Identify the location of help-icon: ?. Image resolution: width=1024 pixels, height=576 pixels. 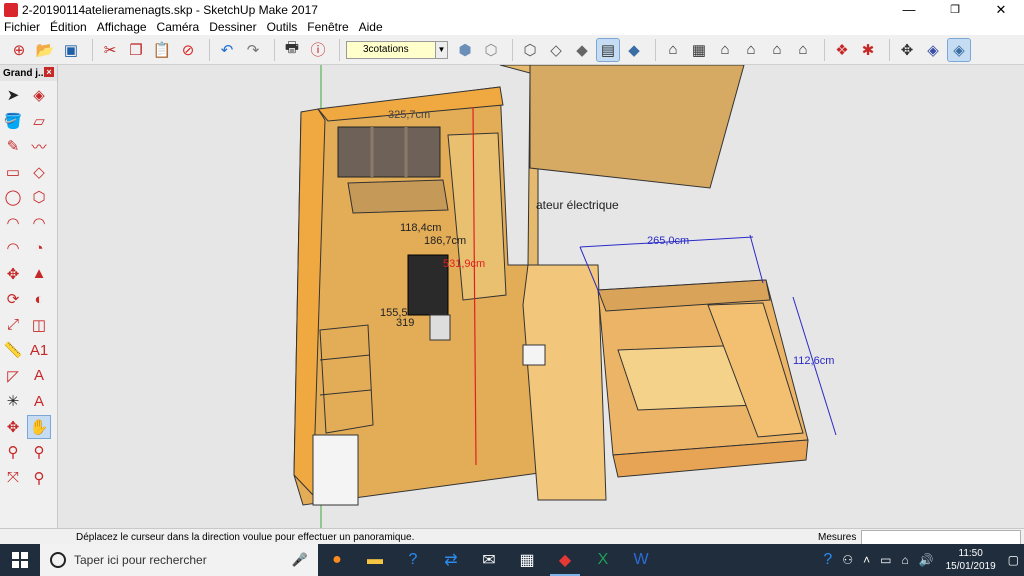
(413, 560).